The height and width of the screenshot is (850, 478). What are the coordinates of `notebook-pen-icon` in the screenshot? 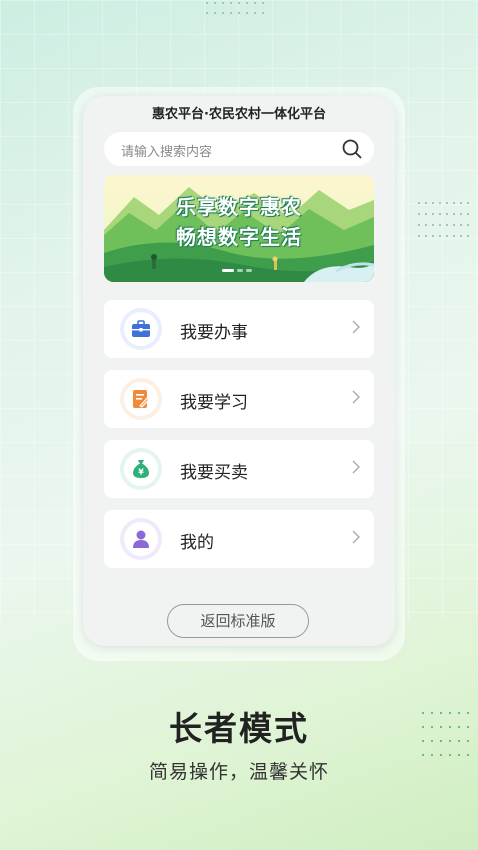 It's located at (141, 399).